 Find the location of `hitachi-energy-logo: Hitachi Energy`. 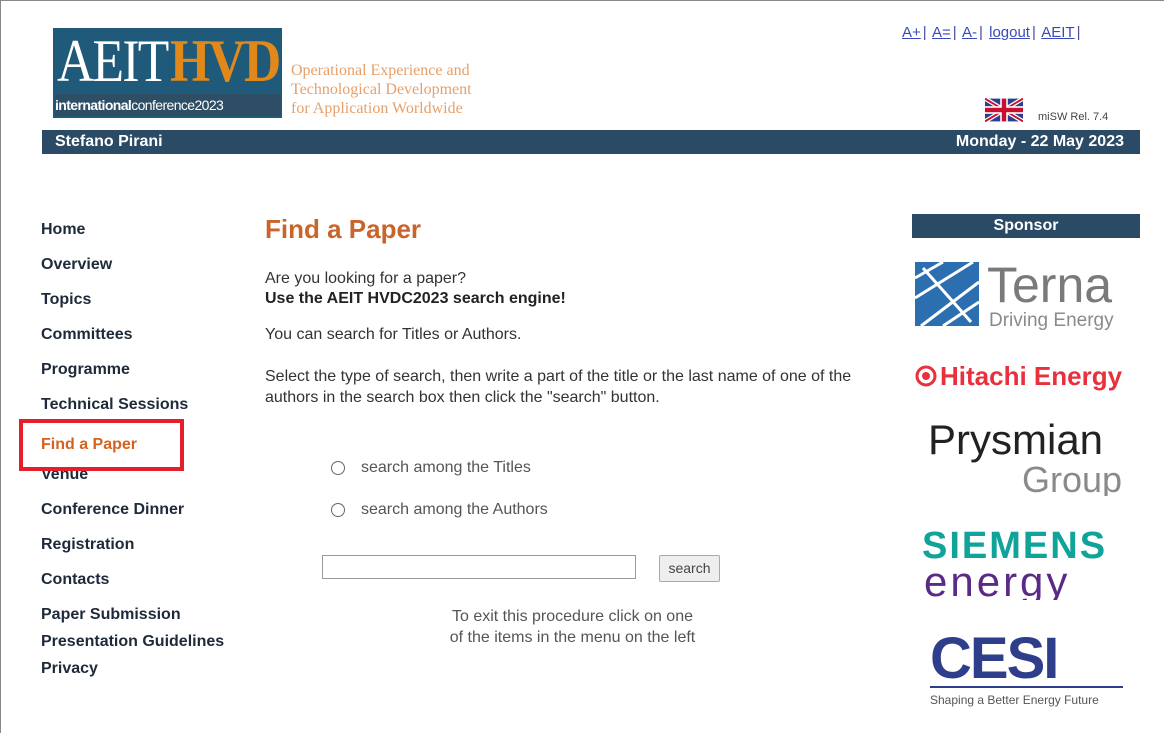

hitachi-energy-logo: Hitachi Energy is located at coordinates (1026, 376).